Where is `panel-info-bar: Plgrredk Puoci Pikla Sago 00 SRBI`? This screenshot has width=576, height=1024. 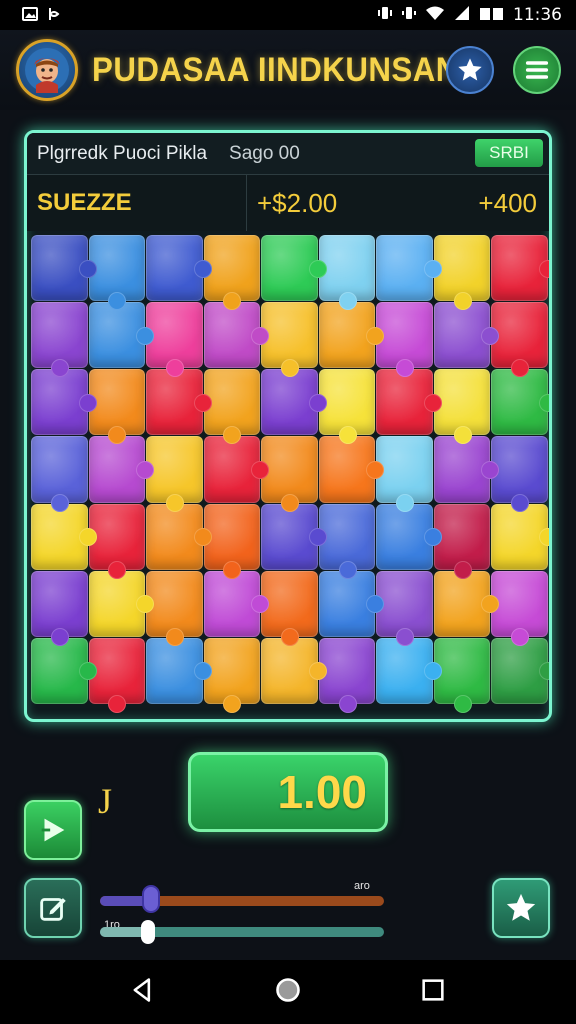 panel-info-bar: Plgrredk Puoci Pikla Sago 00 SRBI is located at coordinates (288, 154).